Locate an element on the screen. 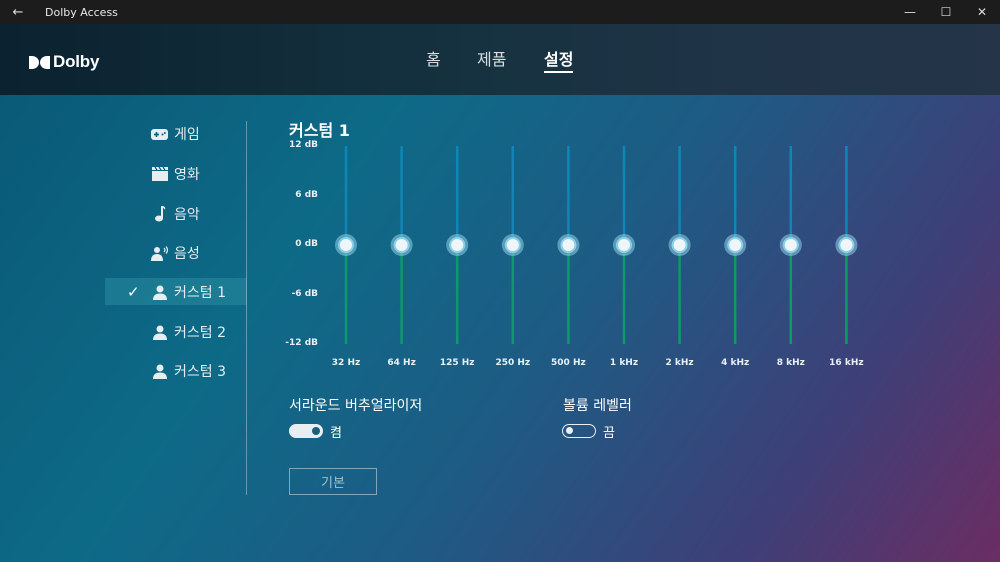 This screenshot has height=562, width=1000. sidebar-item-custom-1: ✓ 커스텀 1 is located at coordinates (176, 291).